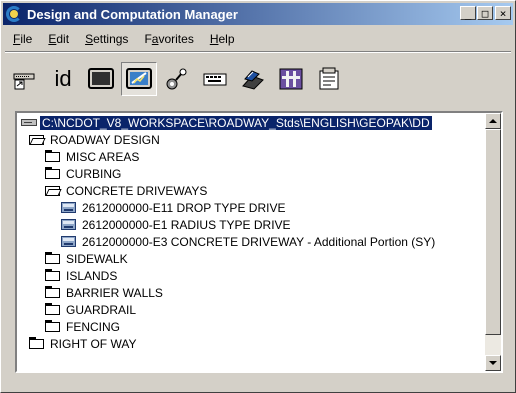  What do you see at coordinates (24, 81) in the screenshot?
I see `keyin-icon` at bounding box center [24, 81].